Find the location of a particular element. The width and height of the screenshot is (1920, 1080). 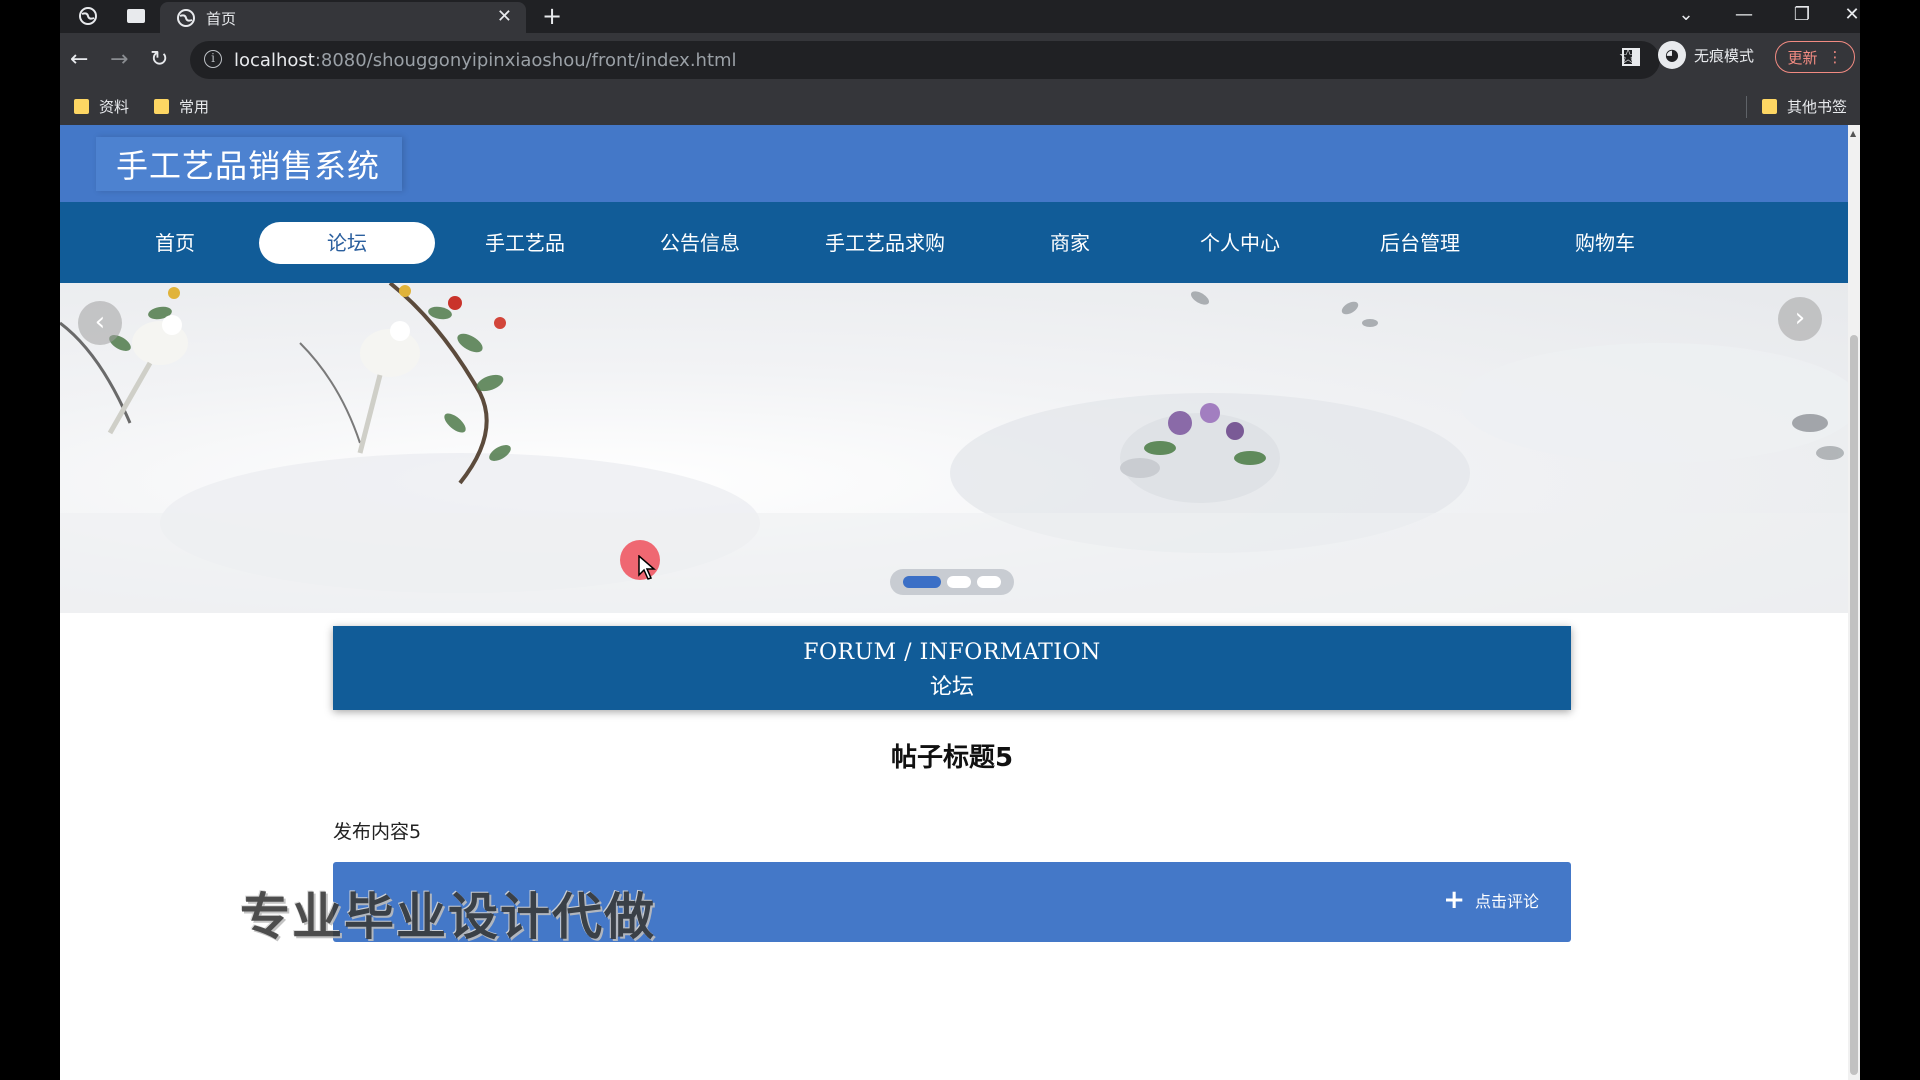

carousel-dots is located at coordinates (952, 582).